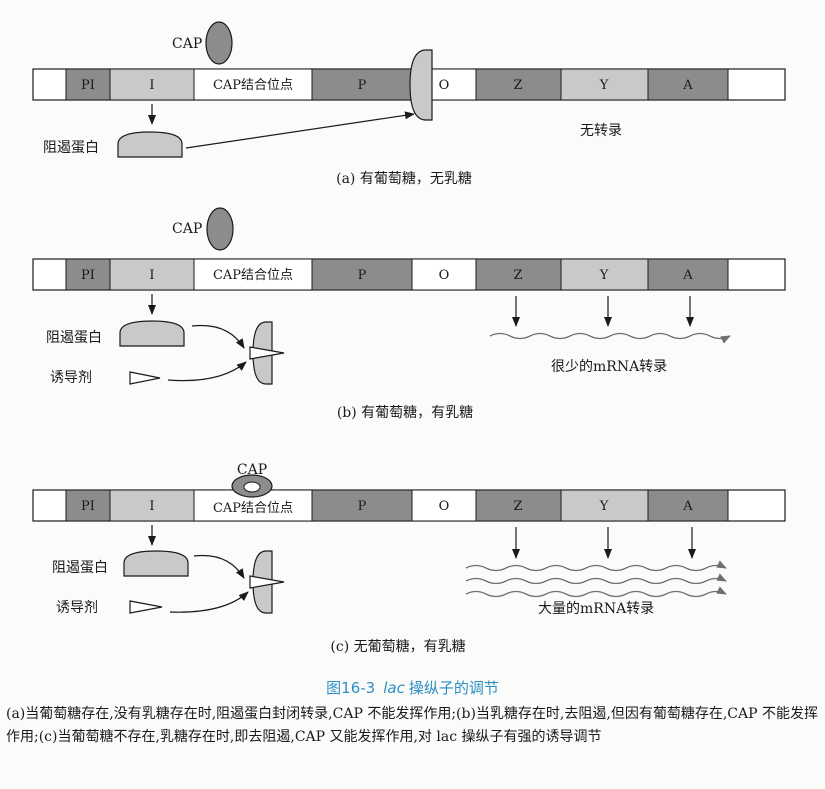  Describe the element at coordinates (421, 85) in the screenshot. I see `repressor-bound-operator` at that location.